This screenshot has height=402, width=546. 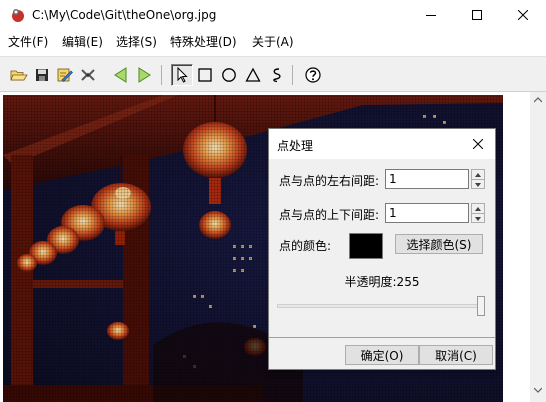 I want to click on app-icon, so click(x=18, y=15).